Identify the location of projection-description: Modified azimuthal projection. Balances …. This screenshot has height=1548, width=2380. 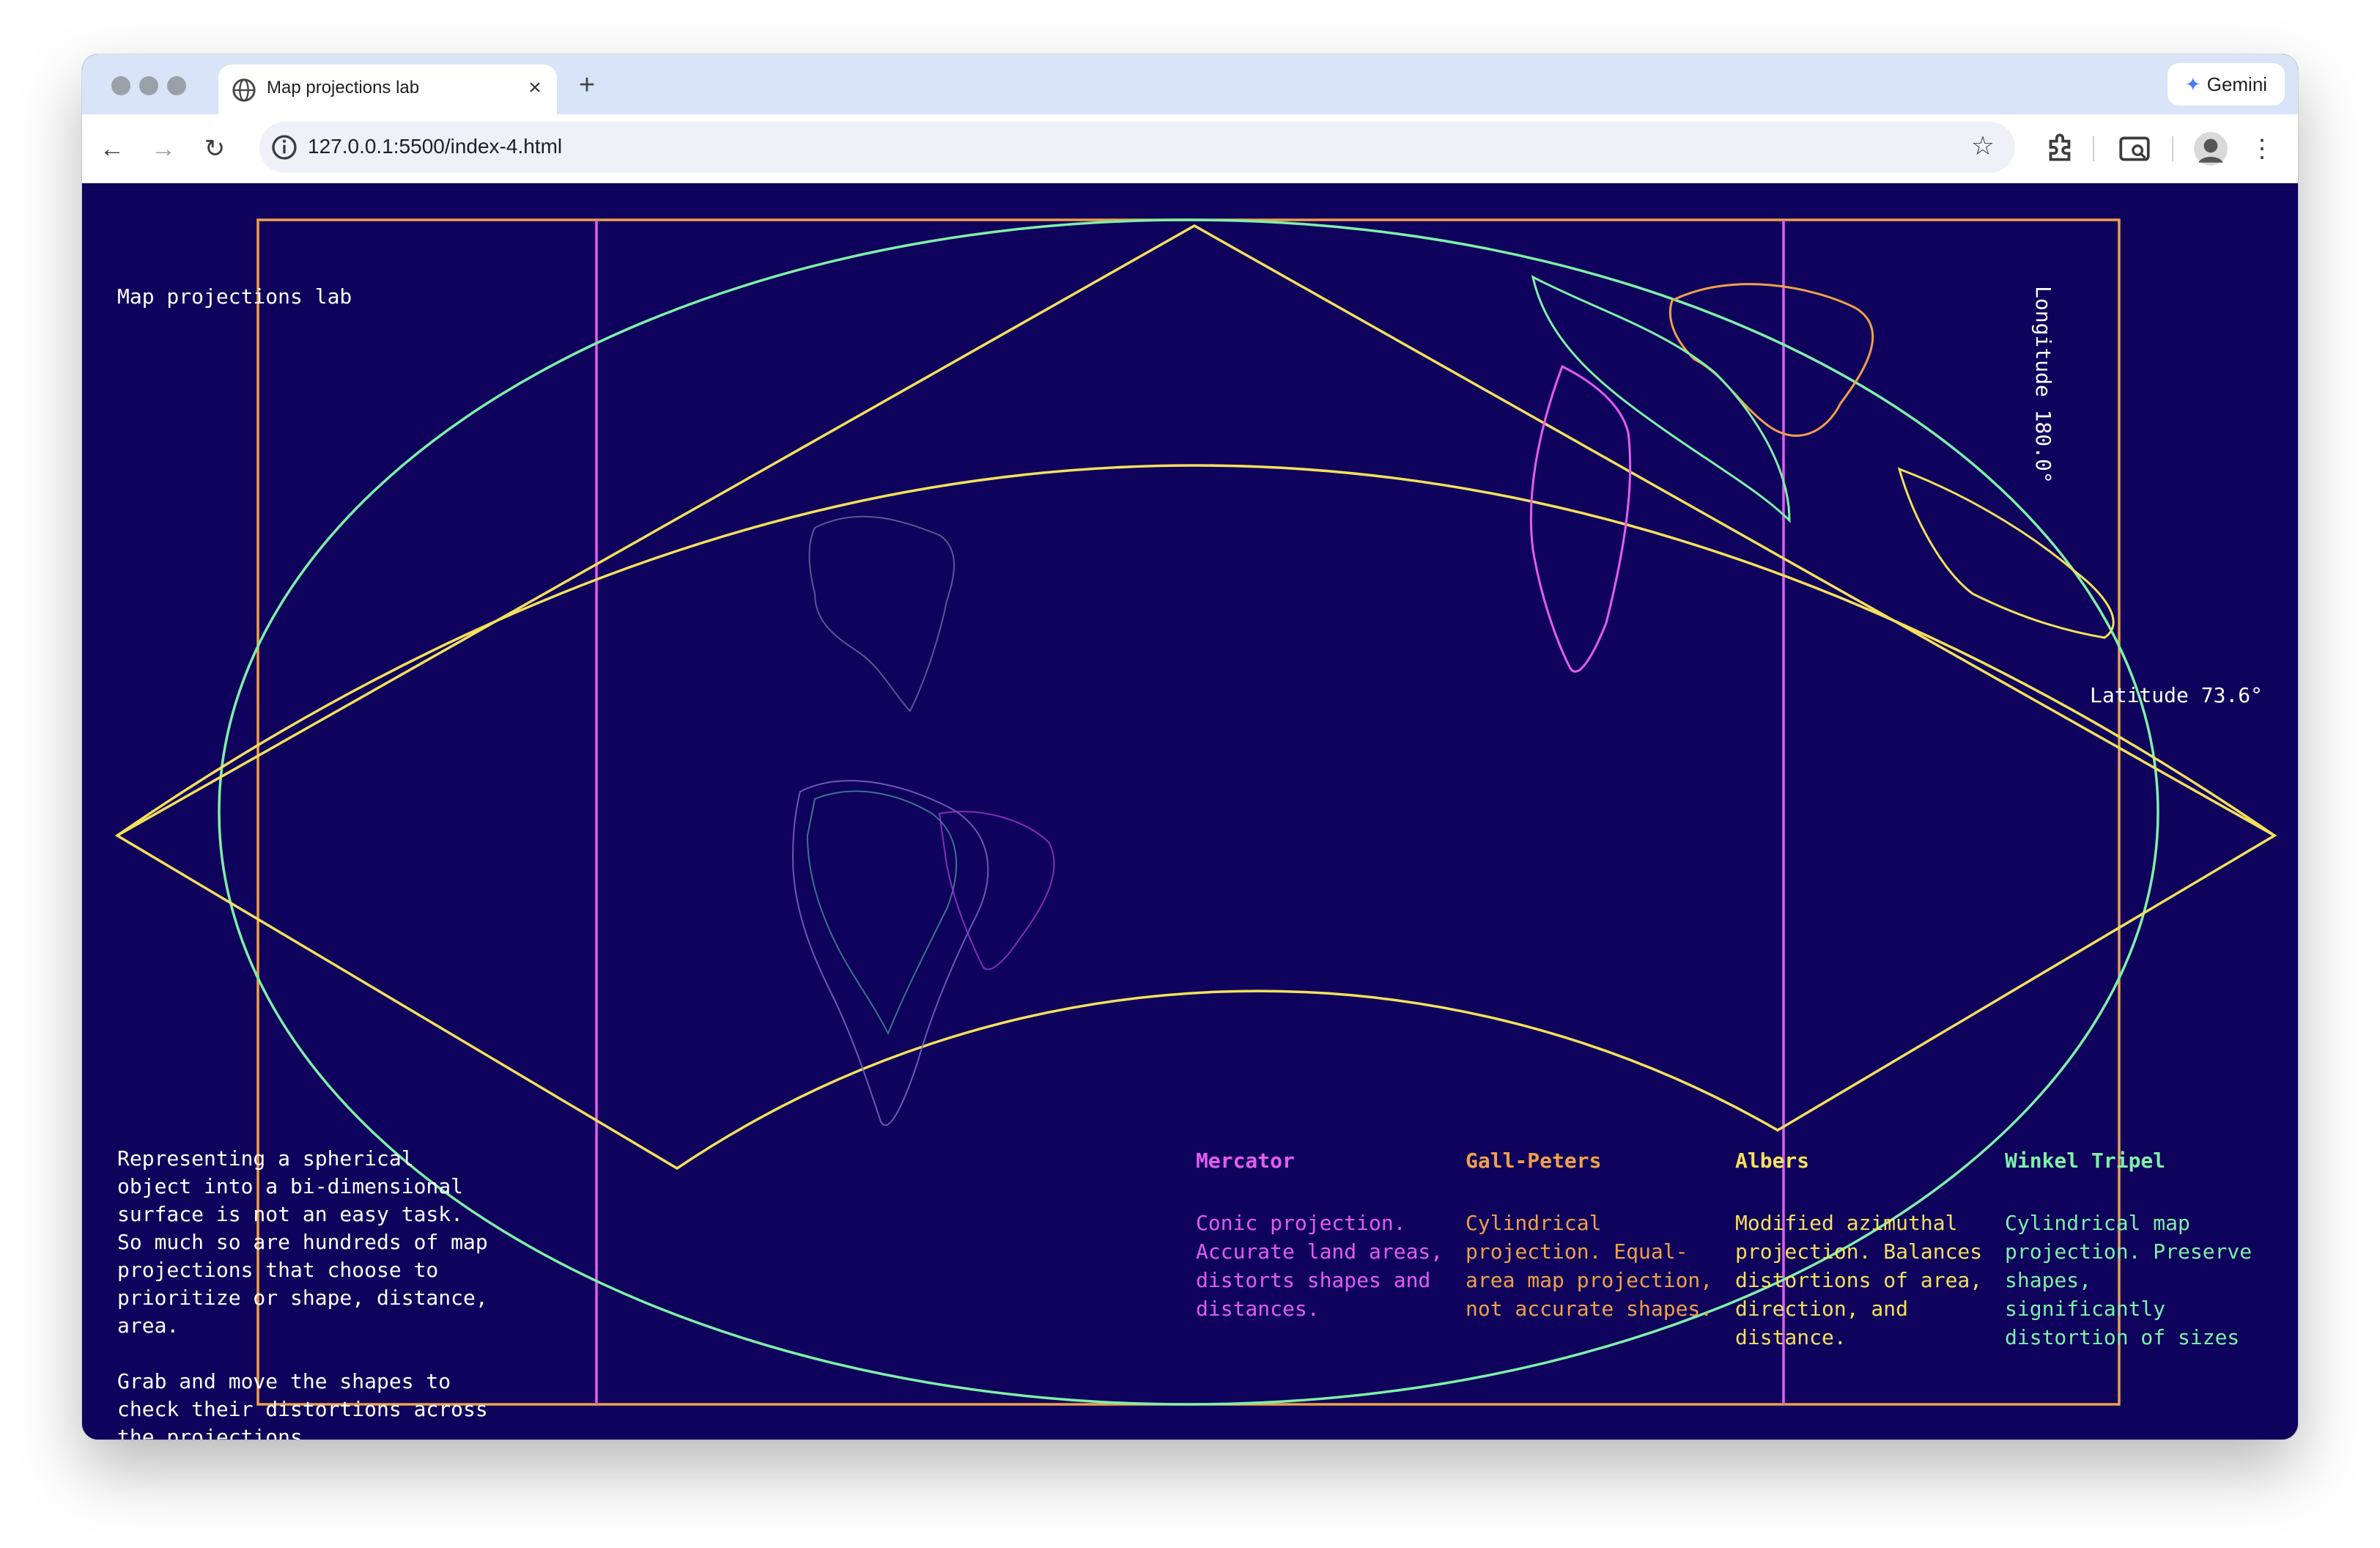
(1859, 1280).